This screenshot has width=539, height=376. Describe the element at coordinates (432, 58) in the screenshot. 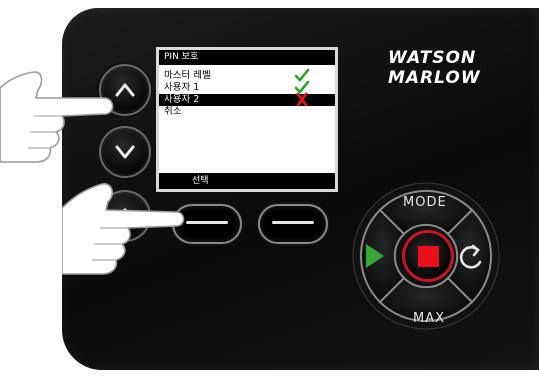

I see `logo-line-1: WATSON` at that location.